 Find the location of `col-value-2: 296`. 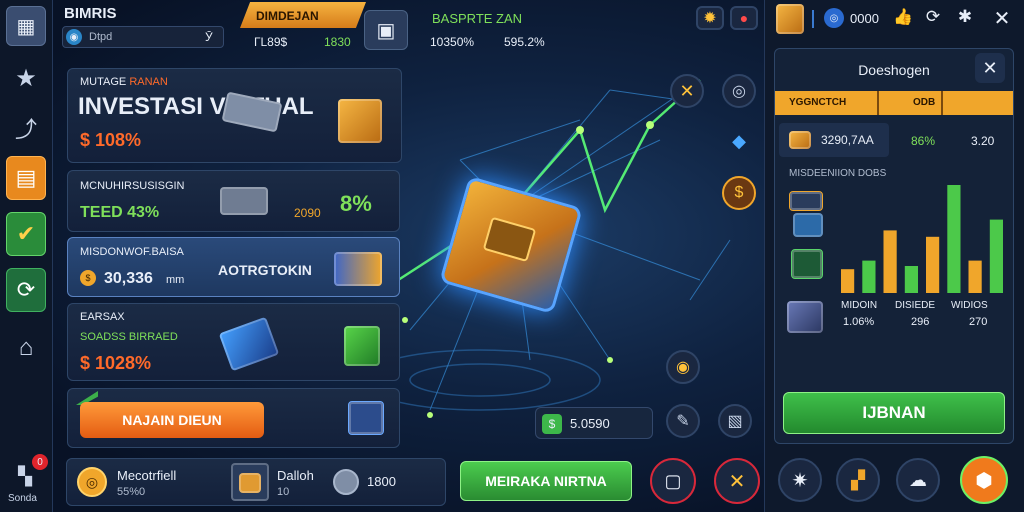

col-value-2: 296 is located at coordinates (920, 322).